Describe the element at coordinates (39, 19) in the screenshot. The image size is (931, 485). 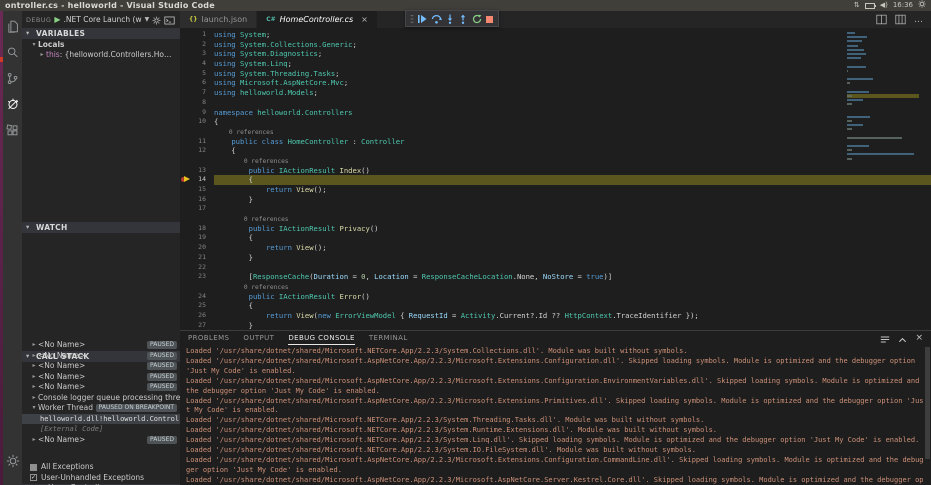
I see `debug-view-label: DEBUG` at that location.